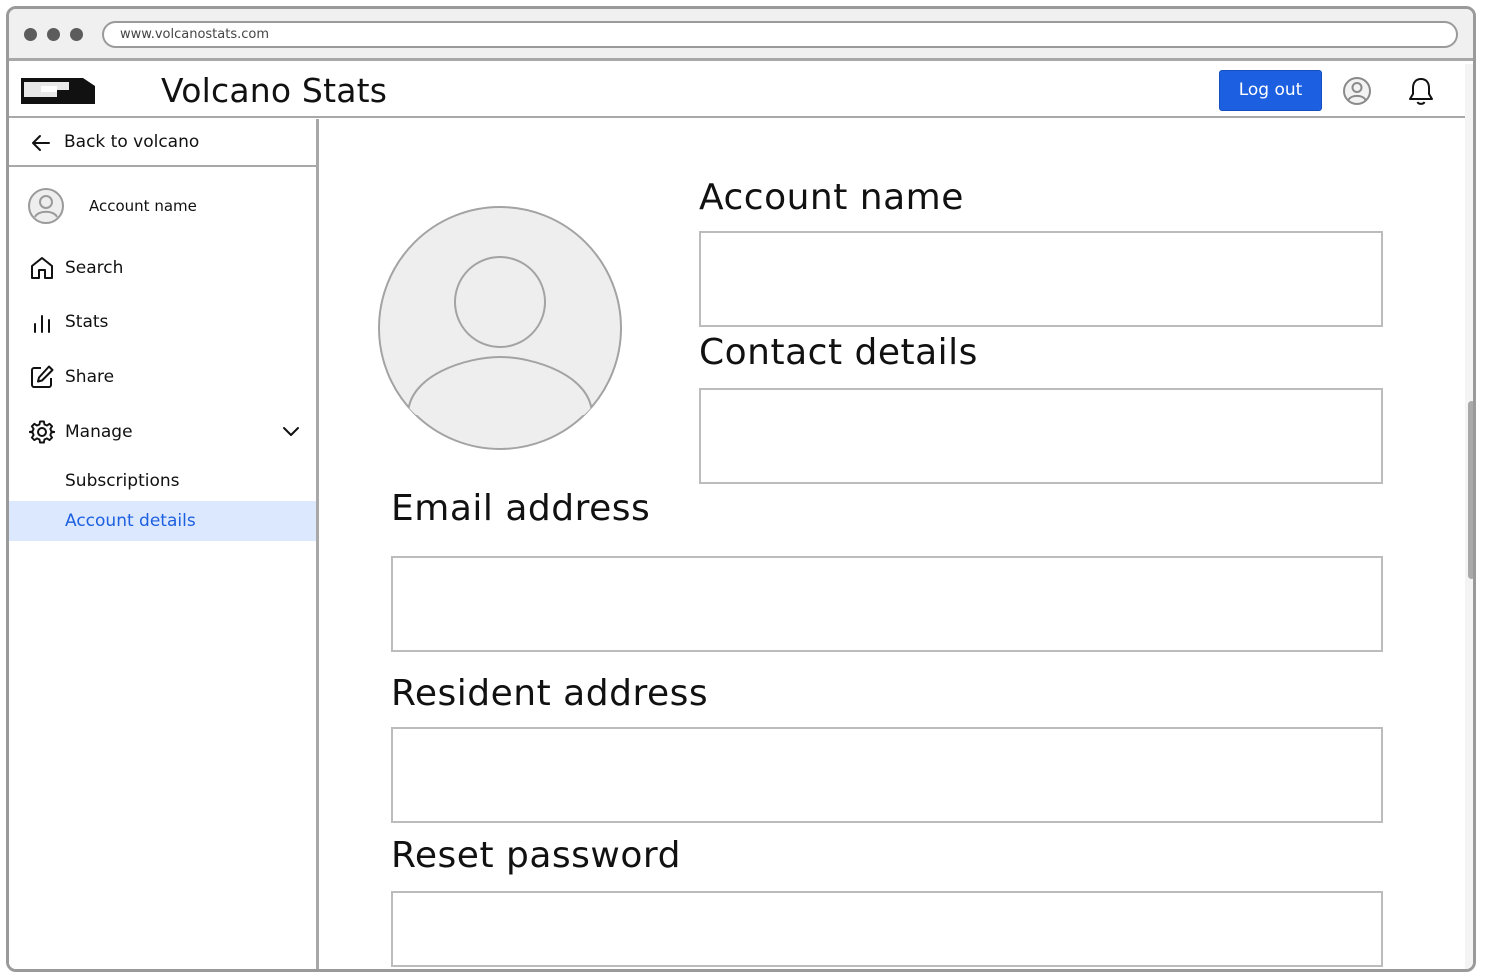 The width and height of the screenshot is (1490, 980). Describe the element at coordinates (42, 376) in the screenshot. I see `edit-icon` at that location.